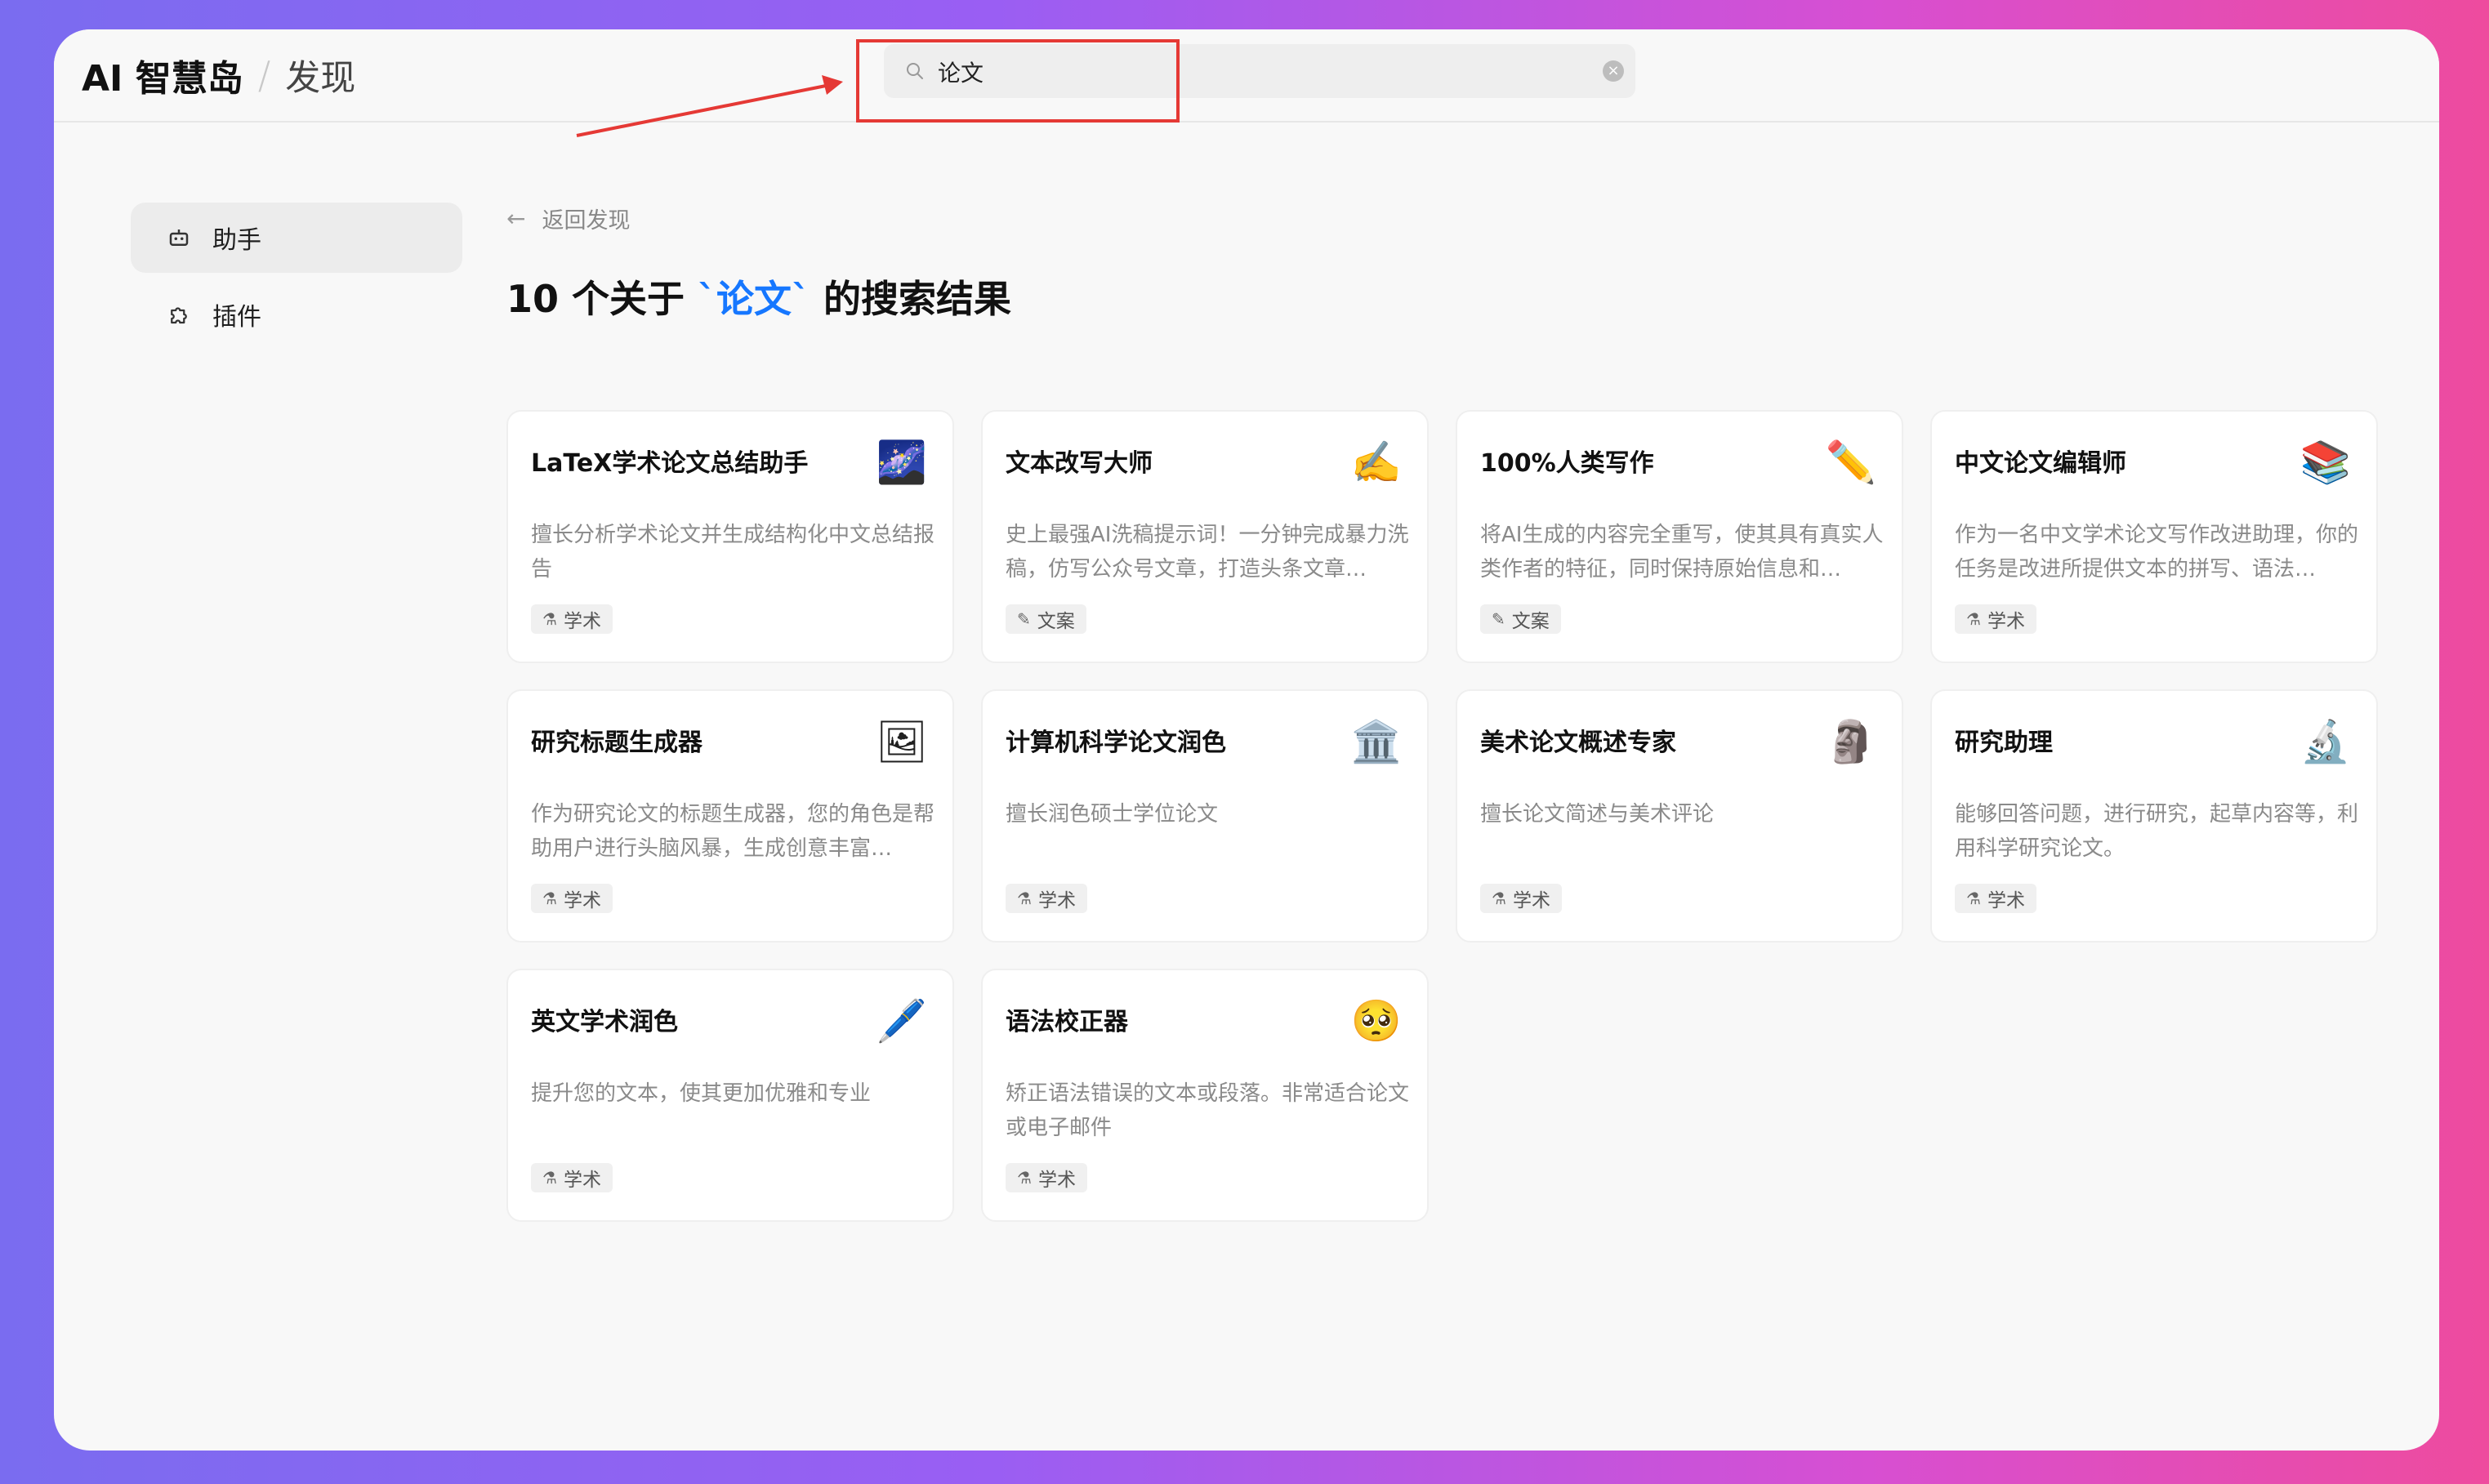 Image resolution: width=2489 pixels, height=1484 pixels. I want to click on card-title: 研究助理, so click(2004, 743).